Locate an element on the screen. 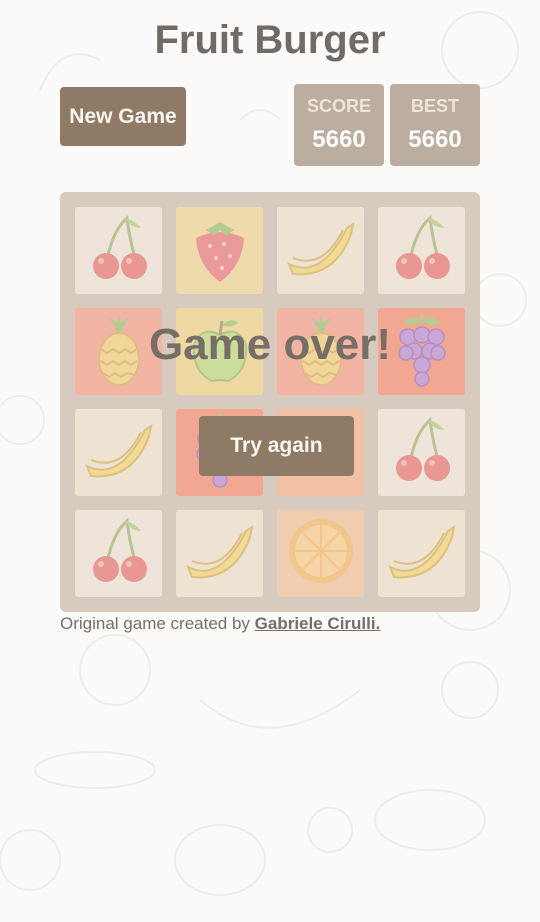 The width and height of the screenshot is (540, 922). best-score-box: BEST 5660 is located at coordinates (435, 125).